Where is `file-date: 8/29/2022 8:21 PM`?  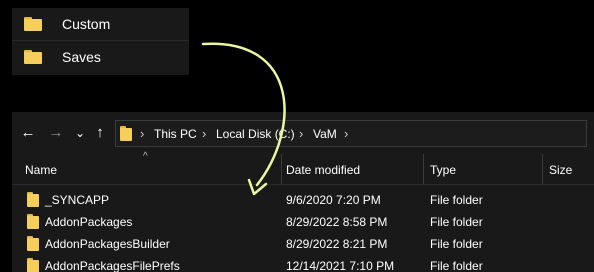
file-date: 8/29/2022 8:21 PM is located at coordinates (337, 244).